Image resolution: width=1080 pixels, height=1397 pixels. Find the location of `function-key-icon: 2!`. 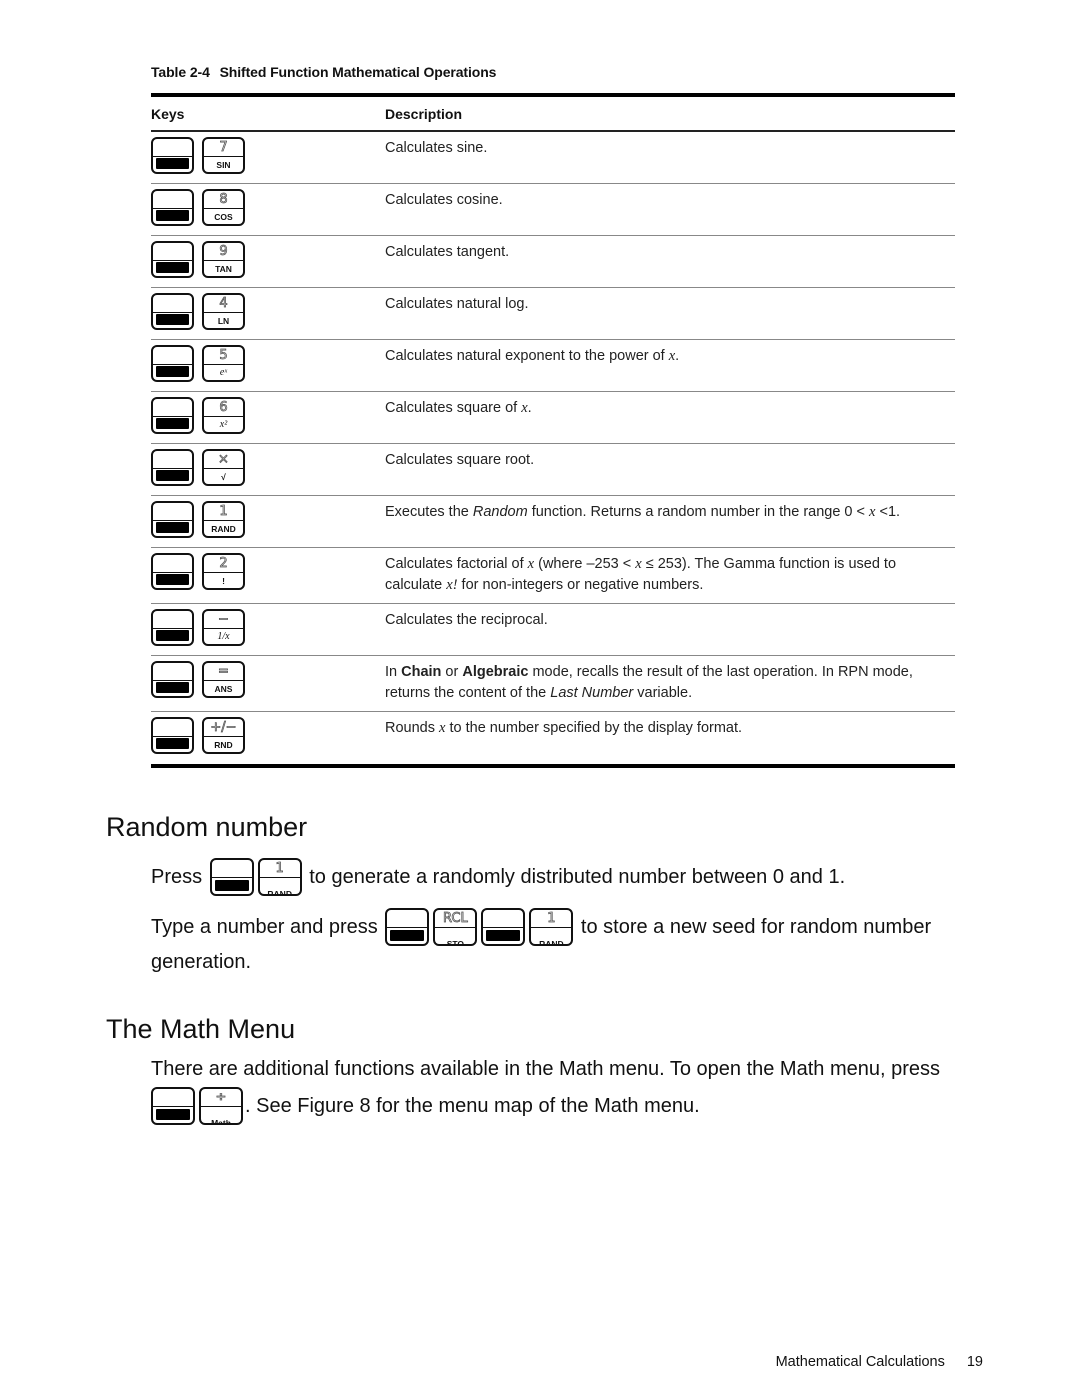

function-key-icon: 2! is located at coordinates (223, 571).